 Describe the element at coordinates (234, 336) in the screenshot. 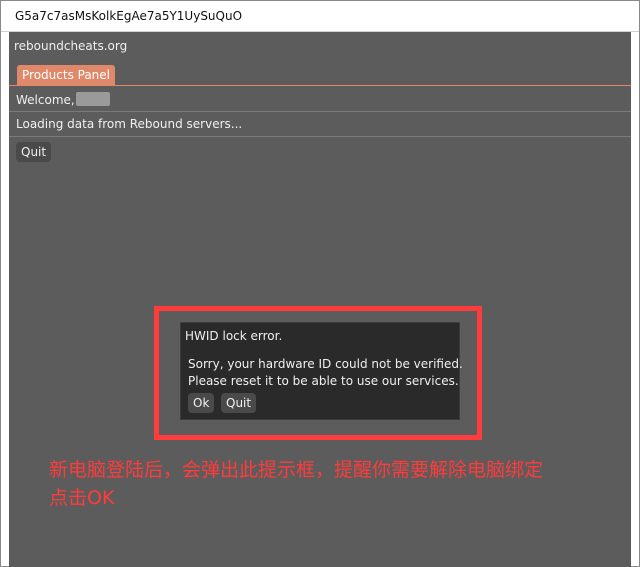

I see `dialog-title: HWID lock error.` at that location.